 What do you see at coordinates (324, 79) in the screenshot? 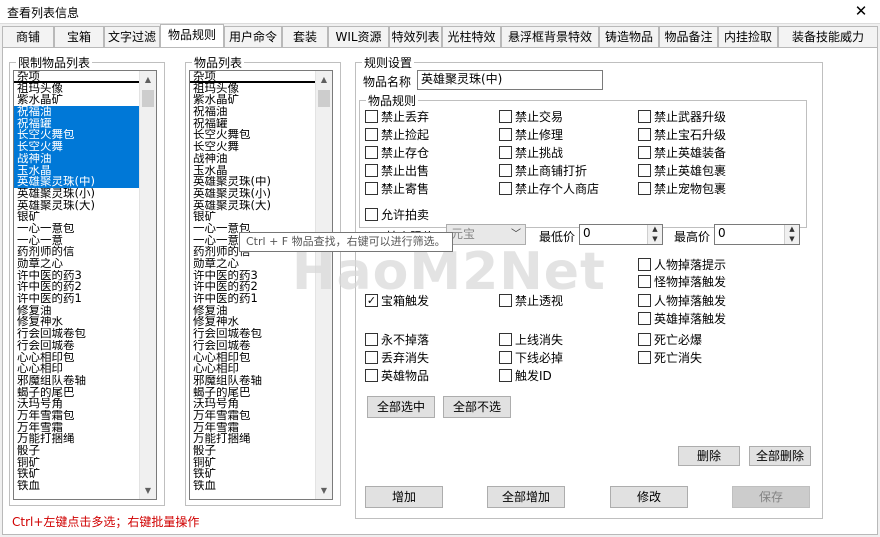
I see `scroll-up-icon: ▲` at bounding box center [324, 79].